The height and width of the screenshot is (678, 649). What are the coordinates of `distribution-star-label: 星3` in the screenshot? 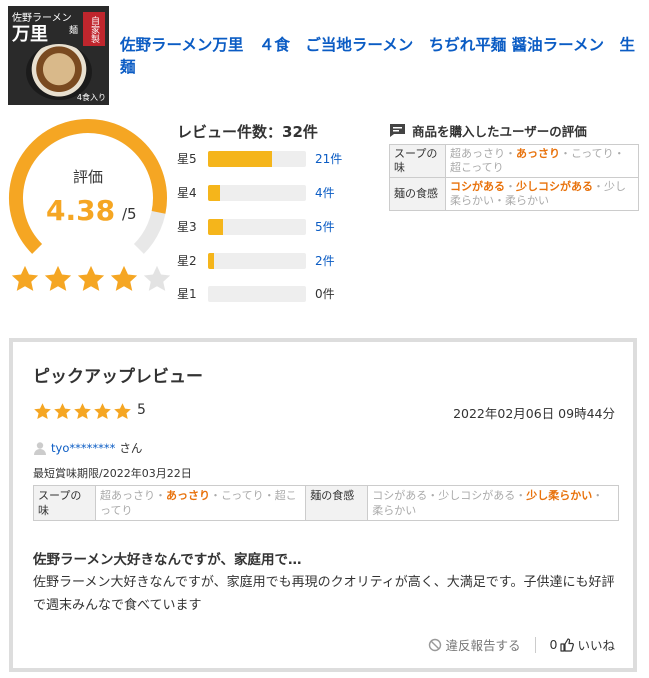 It's located at (187, 227).